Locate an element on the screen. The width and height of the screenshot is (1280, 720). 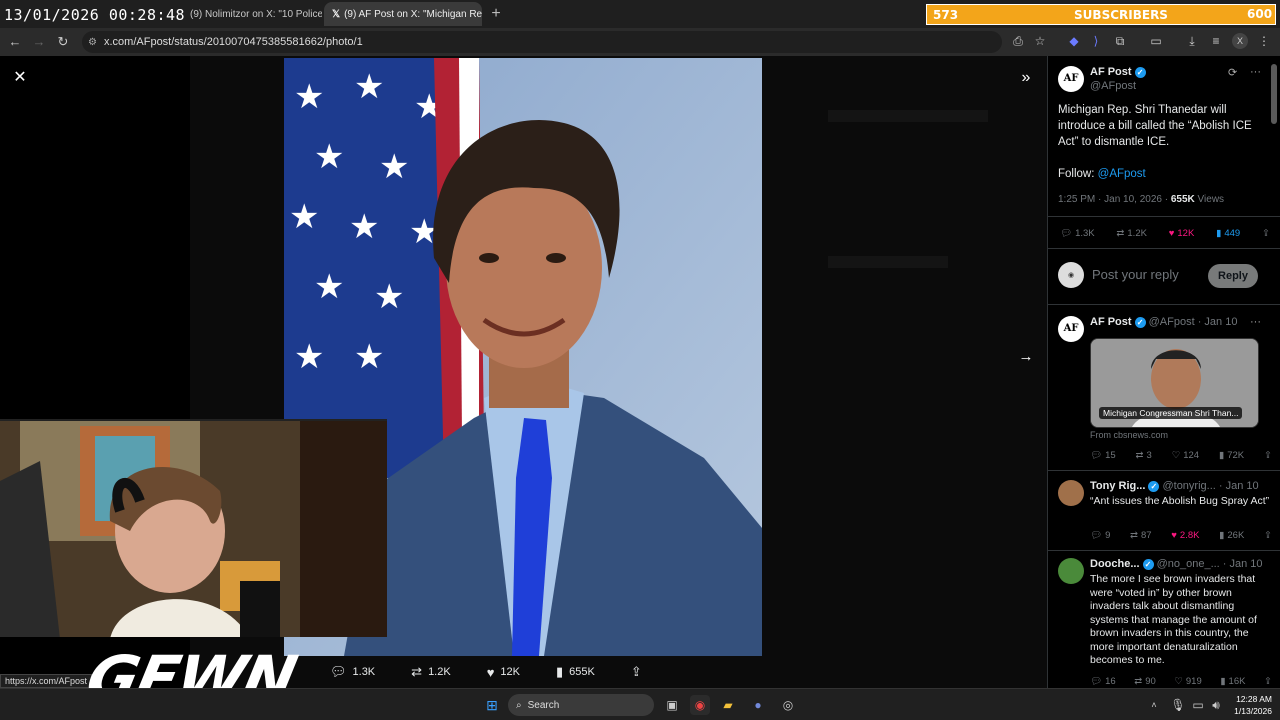
bookmark-stat: ▮ 449 is located at coordinates (1228, 233).